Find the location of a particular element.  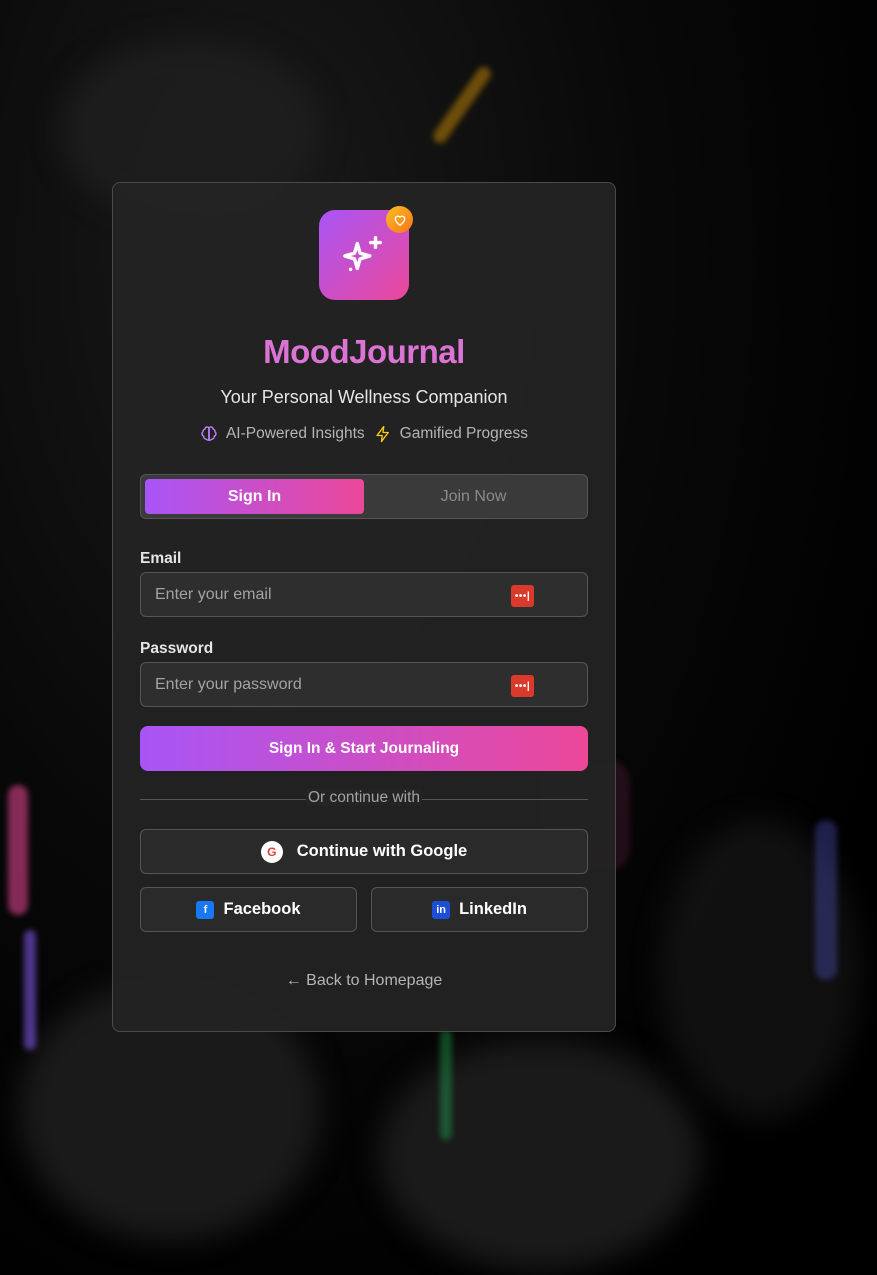

password-label: Password is located at coordinates (177, 648).